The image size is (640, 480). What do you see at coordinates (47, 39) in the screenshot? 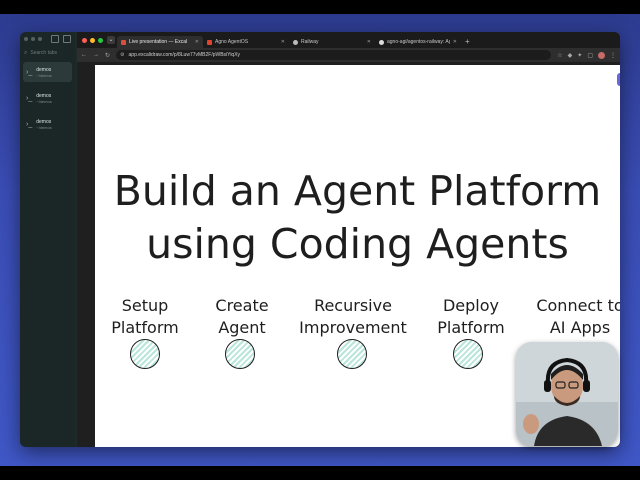
I see `sidebar-header` at bounding box center [47, 39].